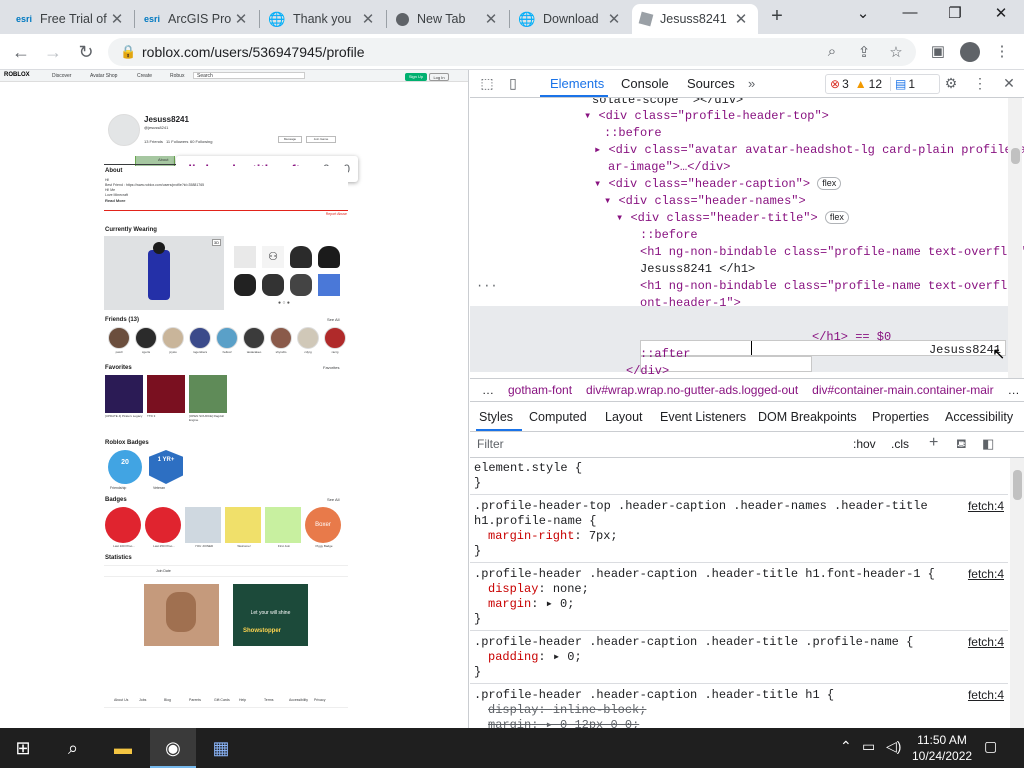  What do you see at coordinates (23, 748) in the screenshot?
I see `windows-start-icon: ⊞` at bounding box center [23, 748].